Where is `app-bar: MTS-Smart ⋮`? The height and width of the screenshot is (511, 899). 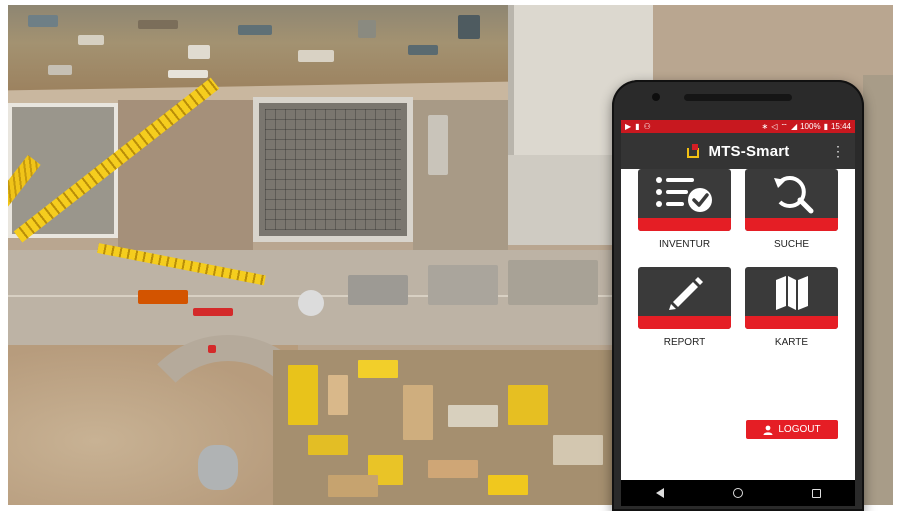 app-bar: MTS-Smart ⋮ is located at coordinates (738, 151).